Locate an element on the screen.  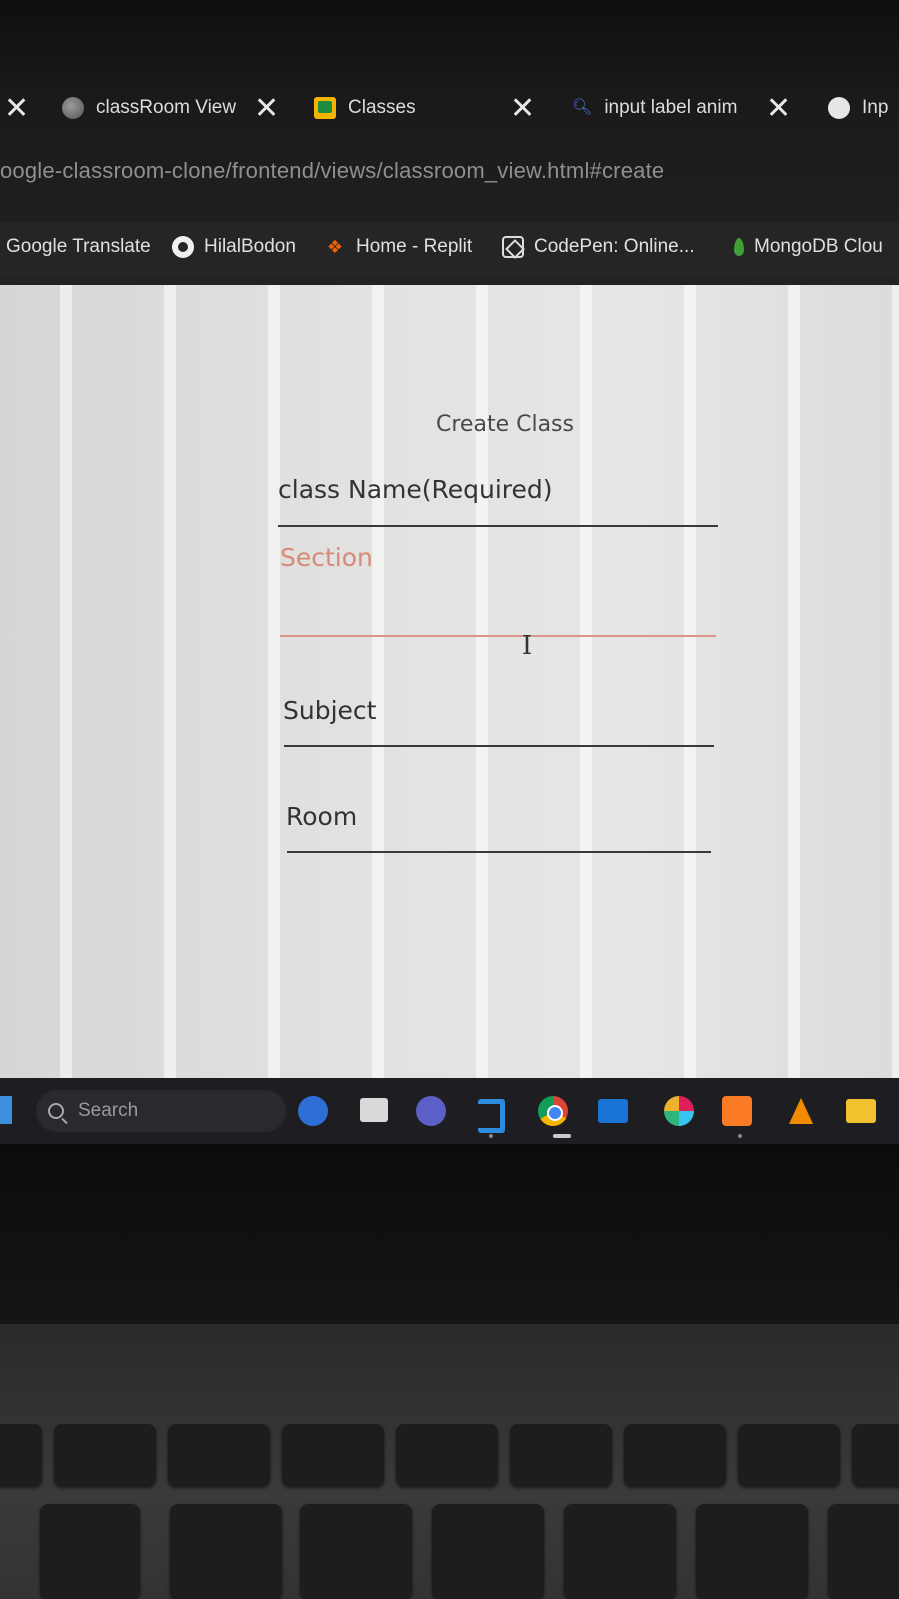
subject-input-underline is located at coordinates (499, 746).